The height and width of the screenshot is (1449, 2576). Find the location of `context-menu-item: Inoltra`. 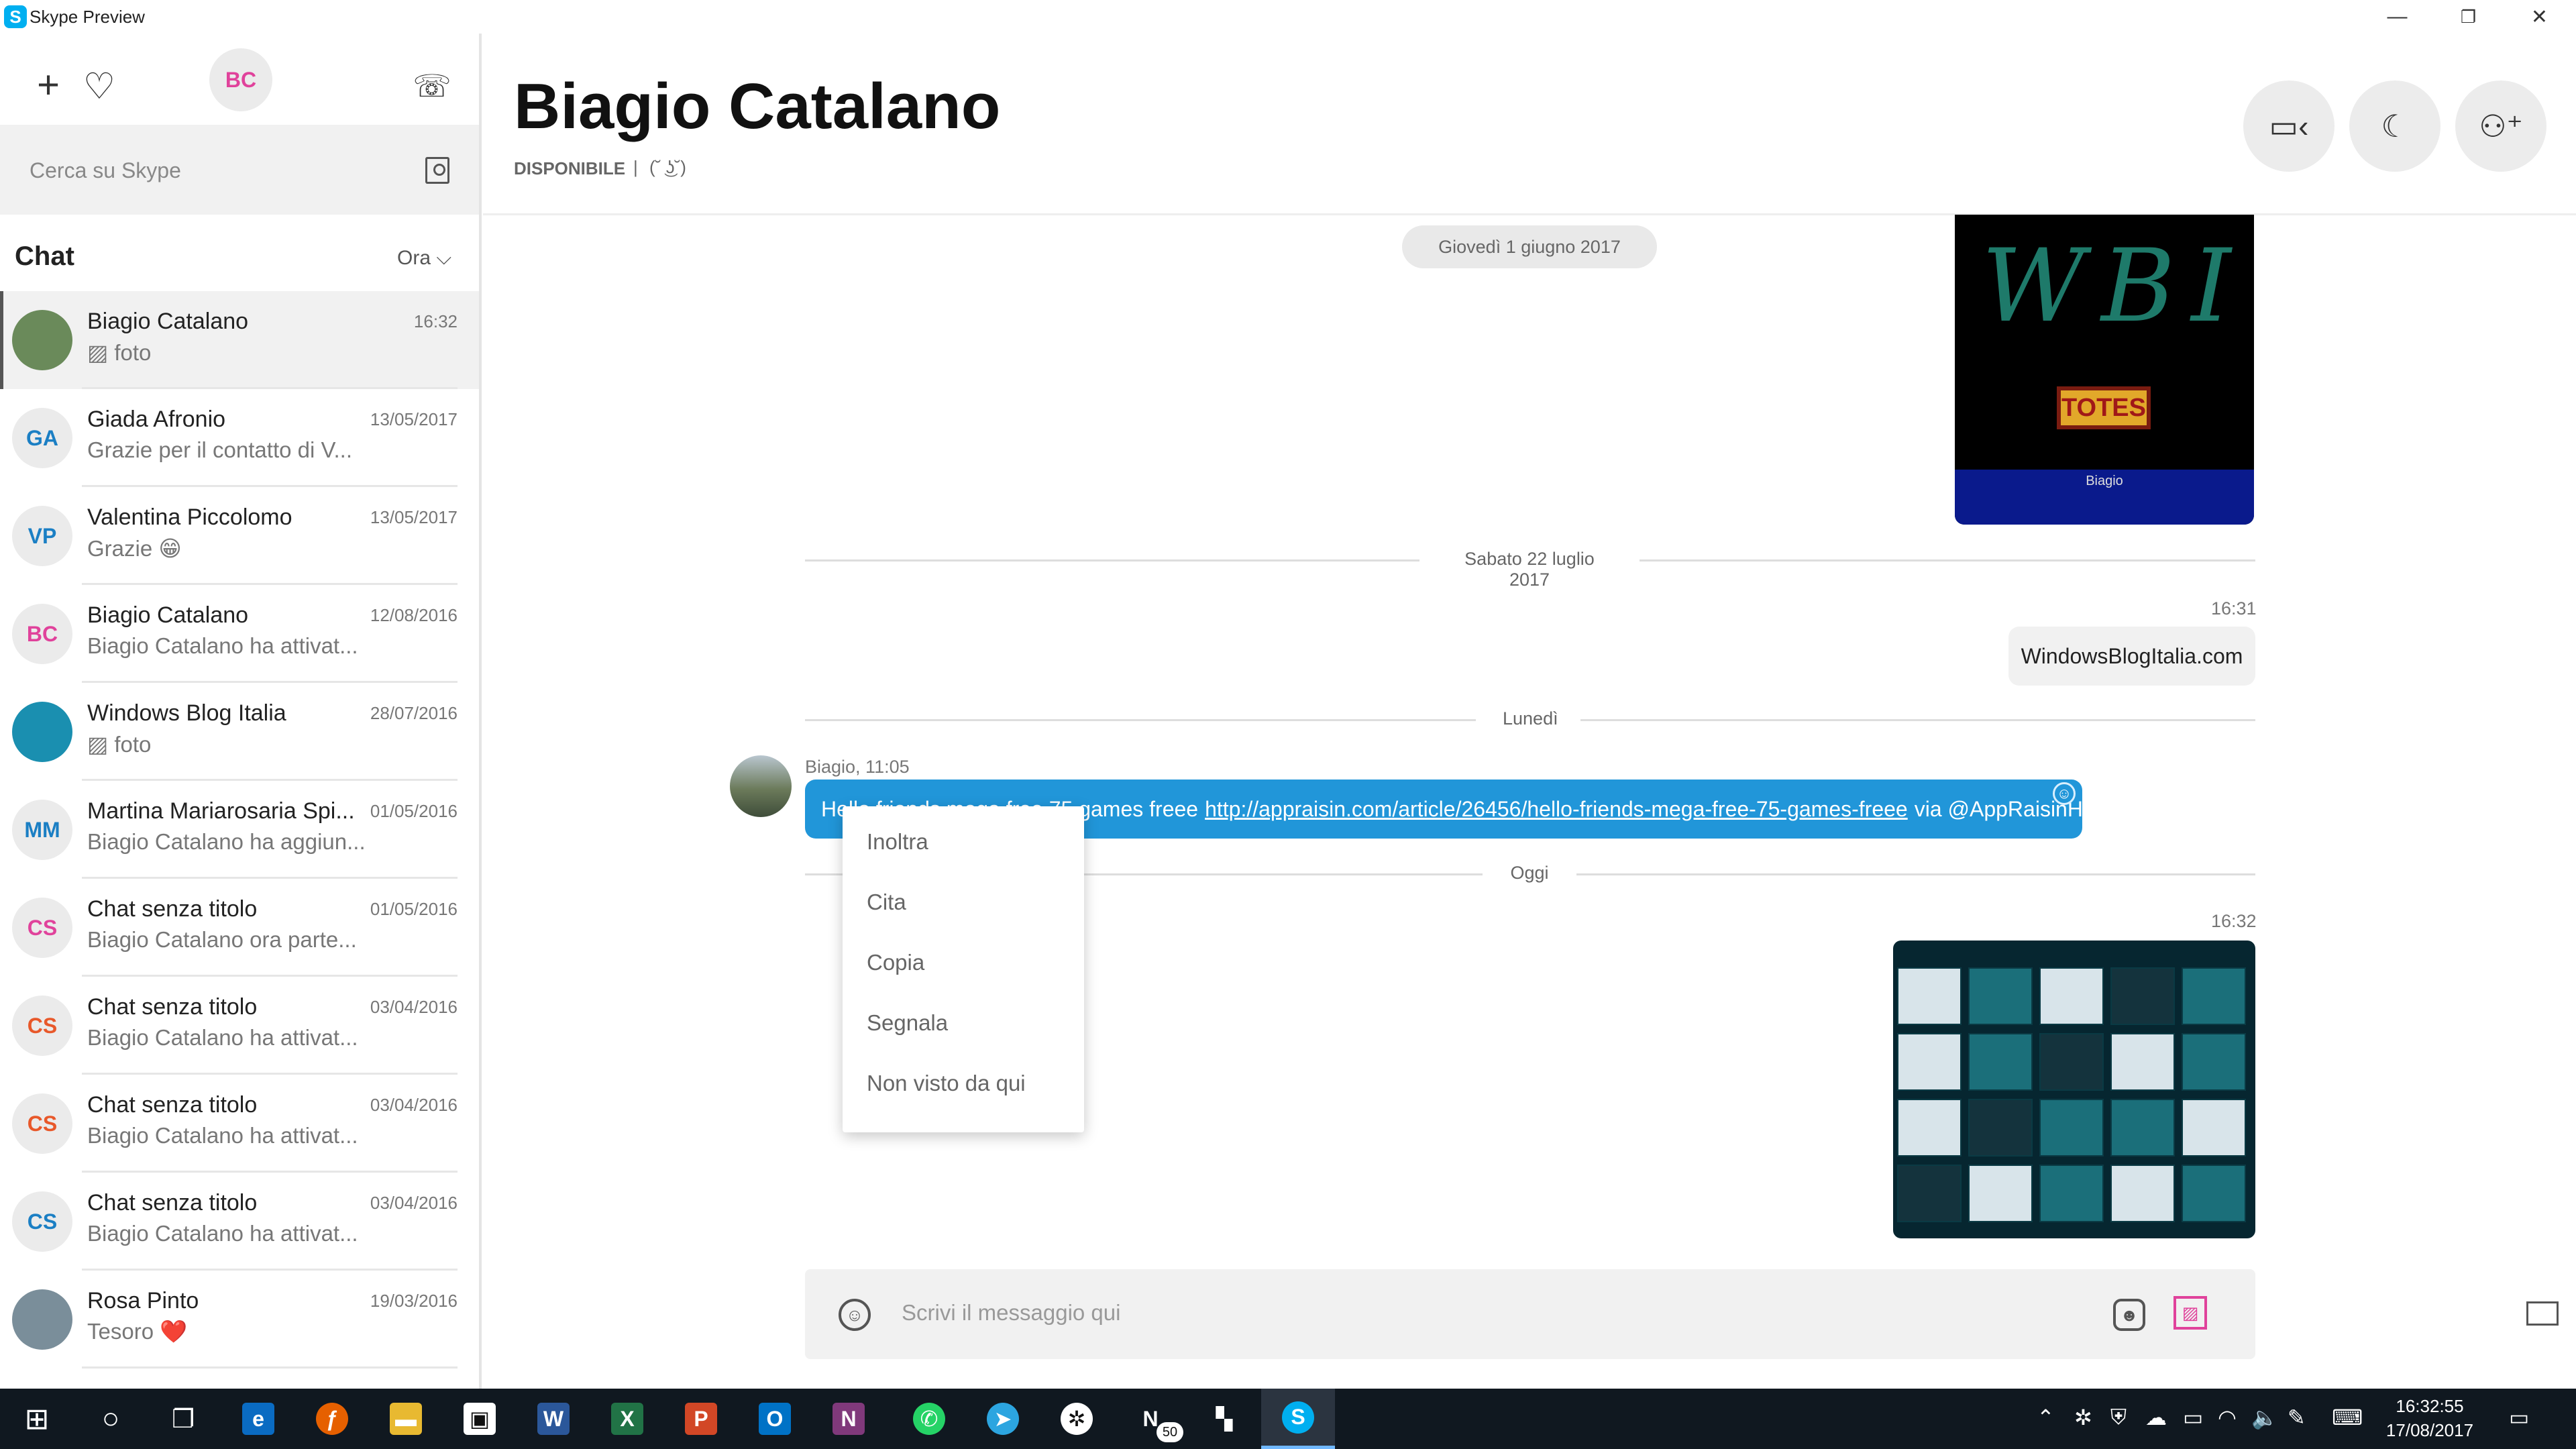

context-menu-item: Inoltra is located at coordinates (897, 842).